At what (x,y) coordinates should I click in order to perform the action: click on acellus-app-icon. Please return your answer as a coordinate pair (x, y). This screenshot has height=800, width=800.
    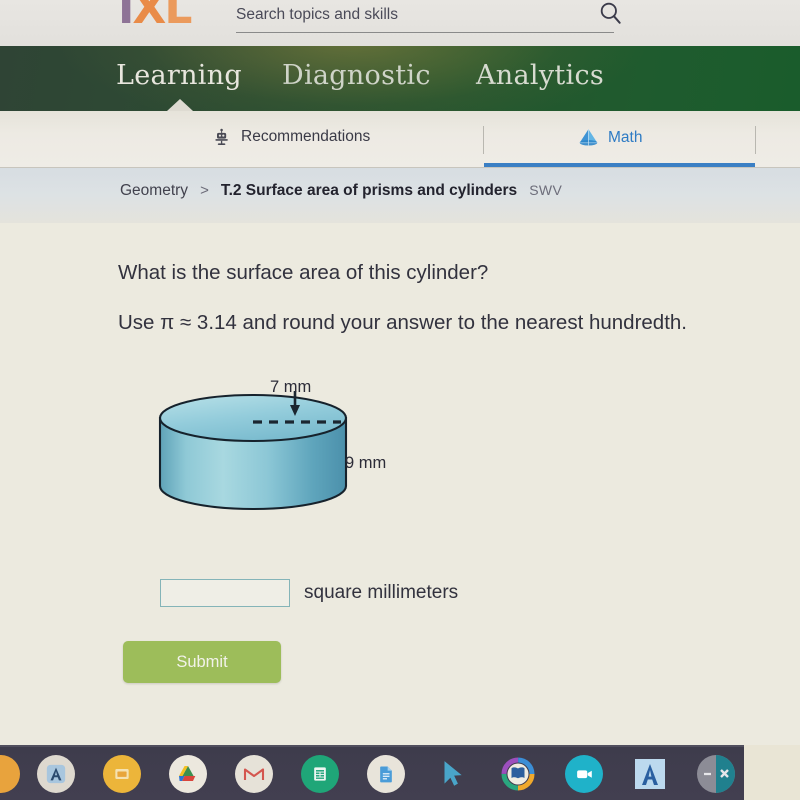
    Looking at the image, I should click on (56, 774).